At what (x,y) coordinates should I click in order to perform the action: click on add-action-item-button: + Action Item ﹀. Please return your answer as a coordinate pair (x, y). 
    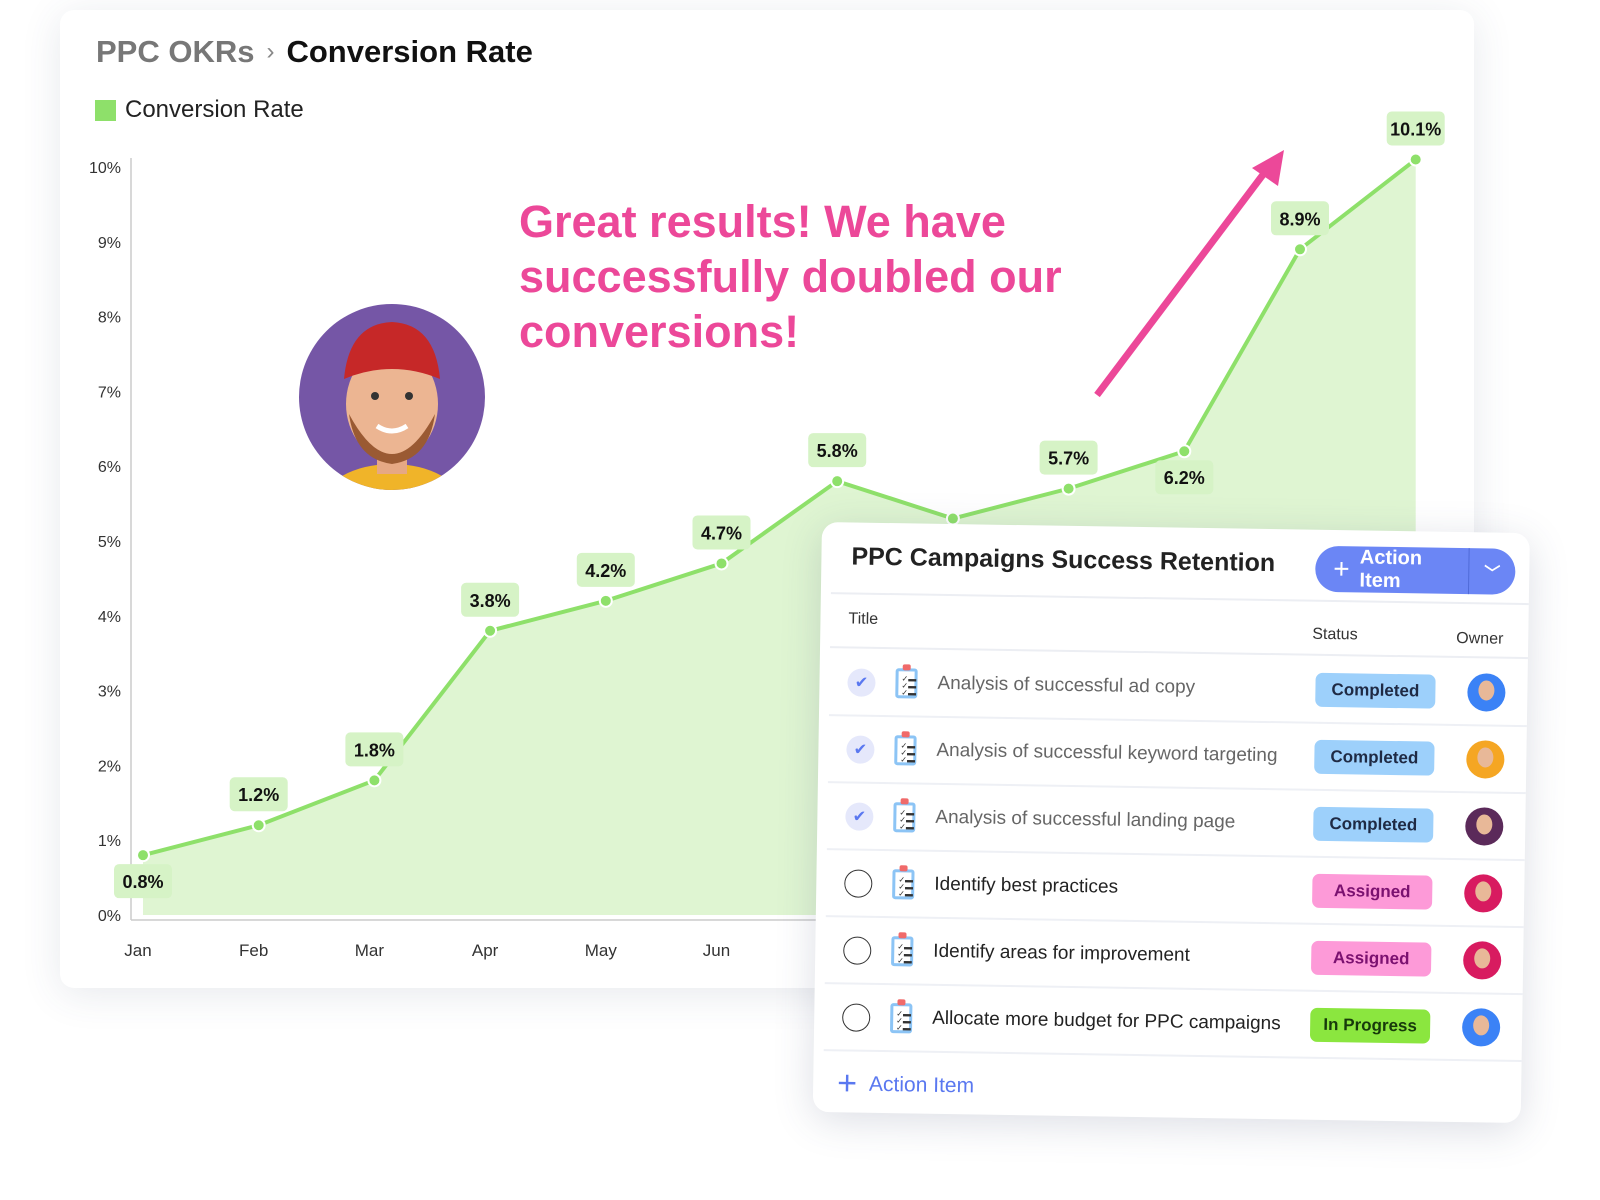
    Looking at the image, I should click on (1415, 570).